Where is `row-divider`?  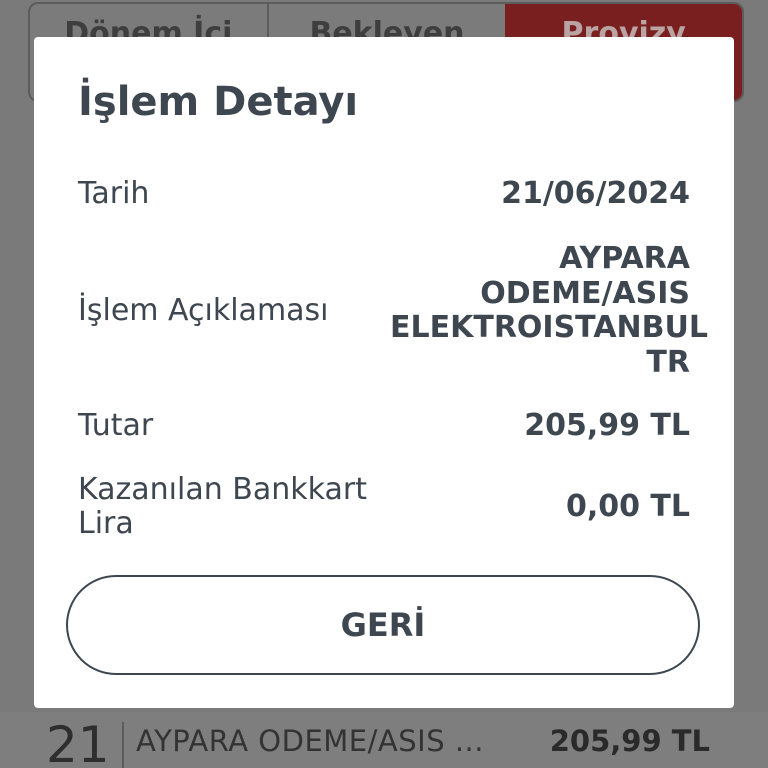
row-divider is located at coordinates (123, 745).